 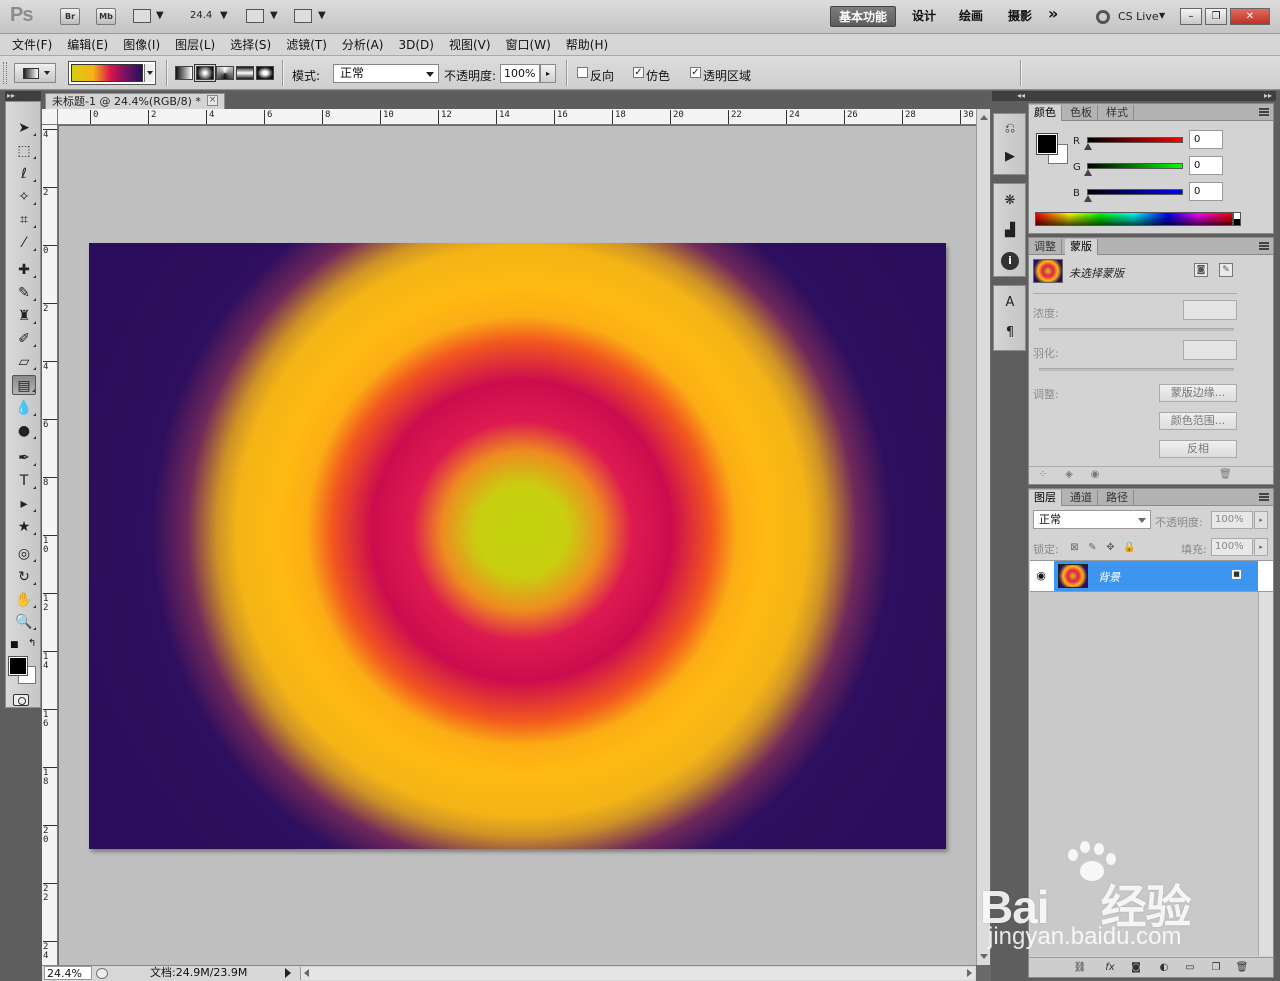 I want to click on eye-icon: ◉, so click(x=1041, y=576).